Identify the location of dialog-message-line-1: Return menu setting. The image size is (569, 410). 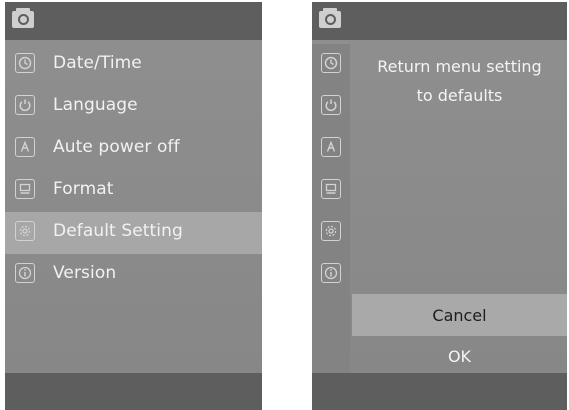
(459, 66).